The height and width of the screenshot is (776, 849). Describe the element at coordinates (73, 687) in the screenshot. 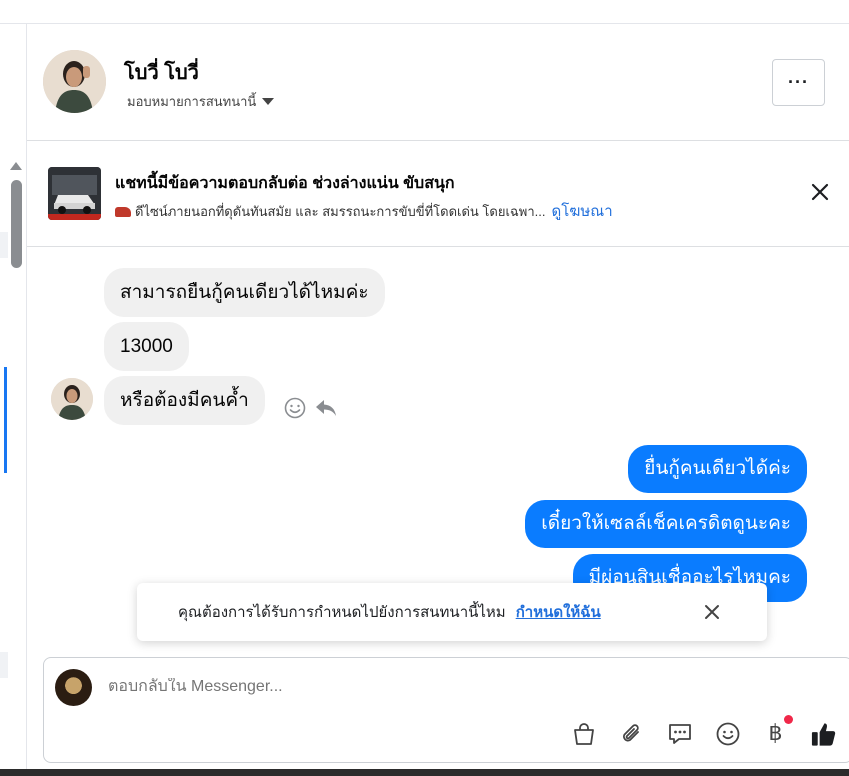

I see `page-avatar` at that location.